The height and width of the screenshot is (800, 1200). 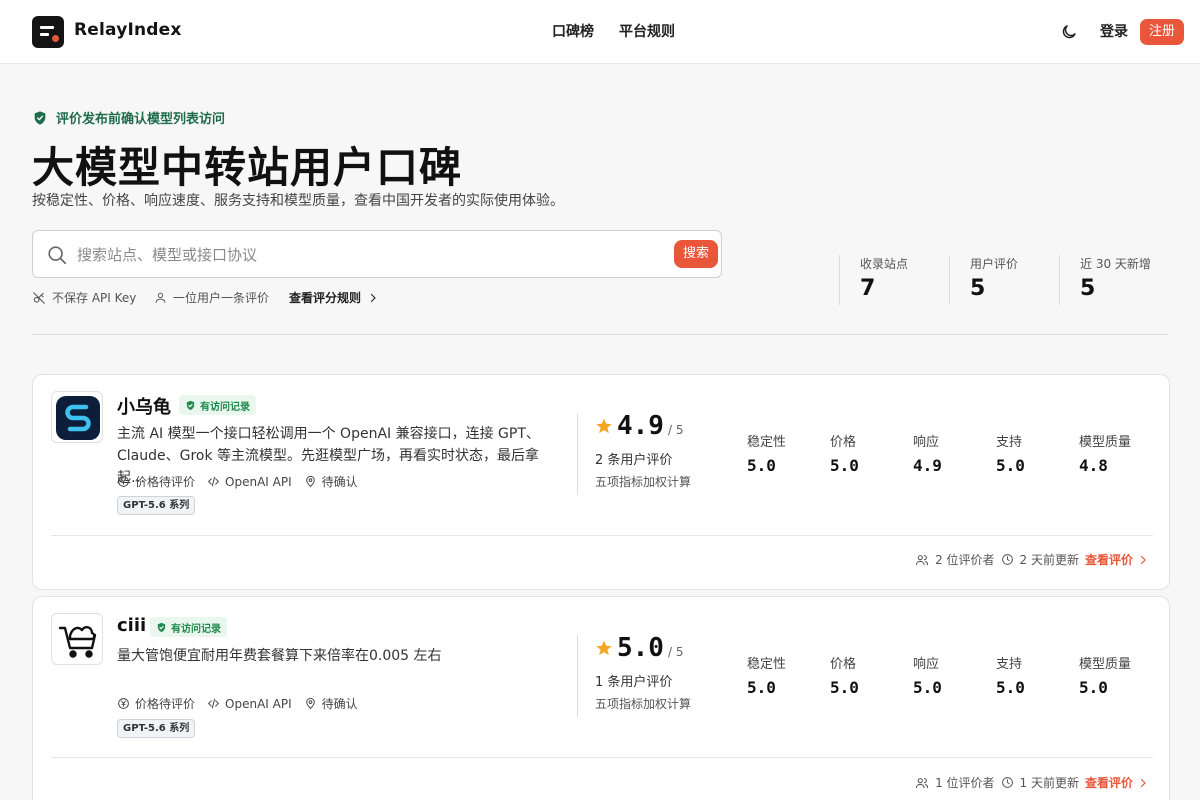 What do you see at coordinates (696, 254) in the screenshot?
I see `search-button: 搜索` at bounding box center [696, 254].